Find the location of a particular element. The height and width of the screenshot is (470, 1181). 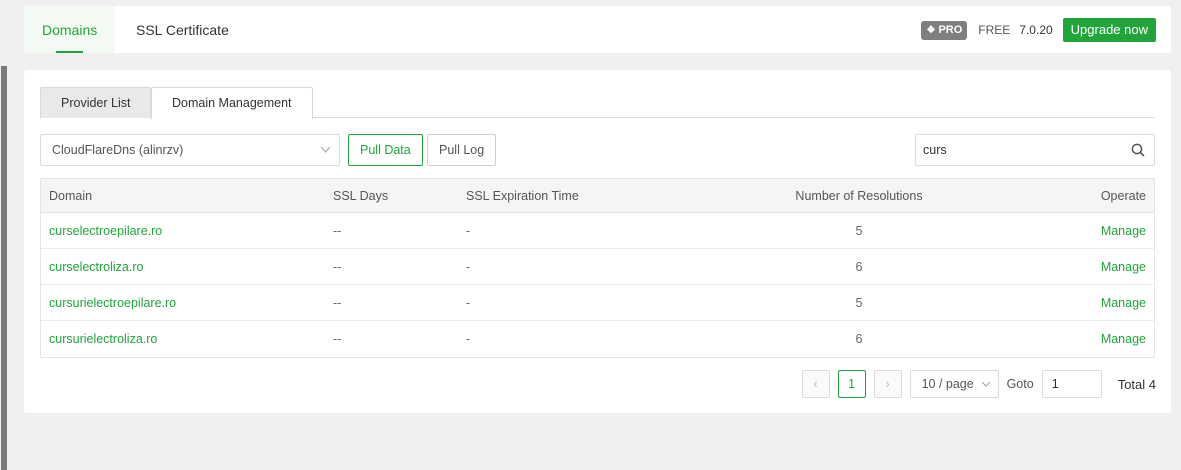

table-row: curselectroliza.ro -- - 6 Manage is located at coordinates (597, 267).